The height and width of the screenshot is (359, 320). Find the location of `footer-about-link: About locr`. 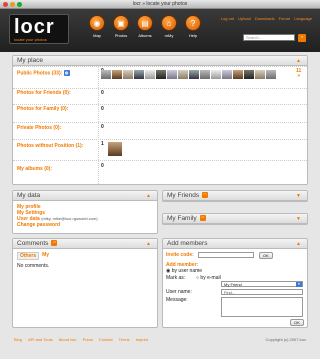

footer-about-link: About locr is located at coordinates (68, 339).